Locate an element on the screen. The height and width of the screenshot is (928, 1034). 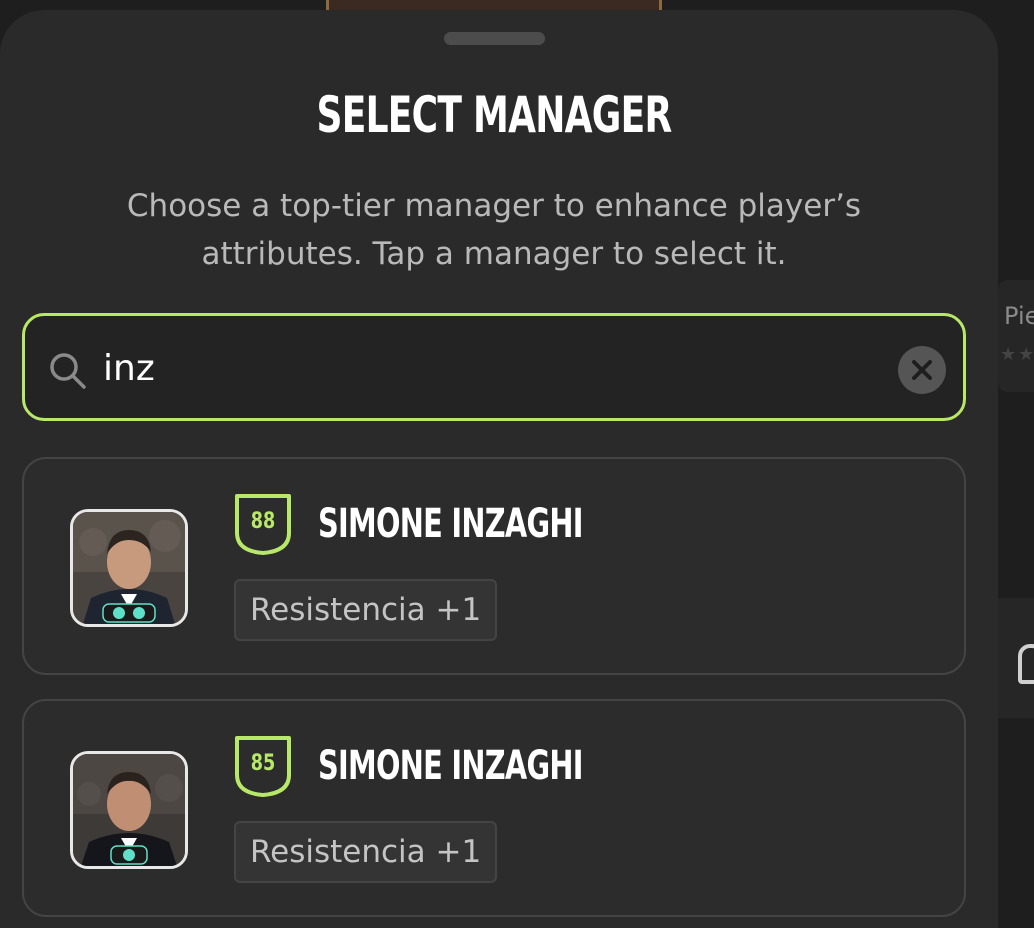
search-input is located at coordinates (493, 368).